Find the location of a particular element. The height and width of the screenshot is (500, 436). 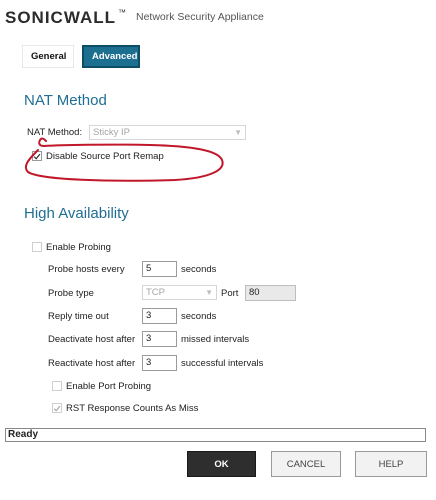

disable-source-port-remap-checkbox is located at coordinates (37, 156).